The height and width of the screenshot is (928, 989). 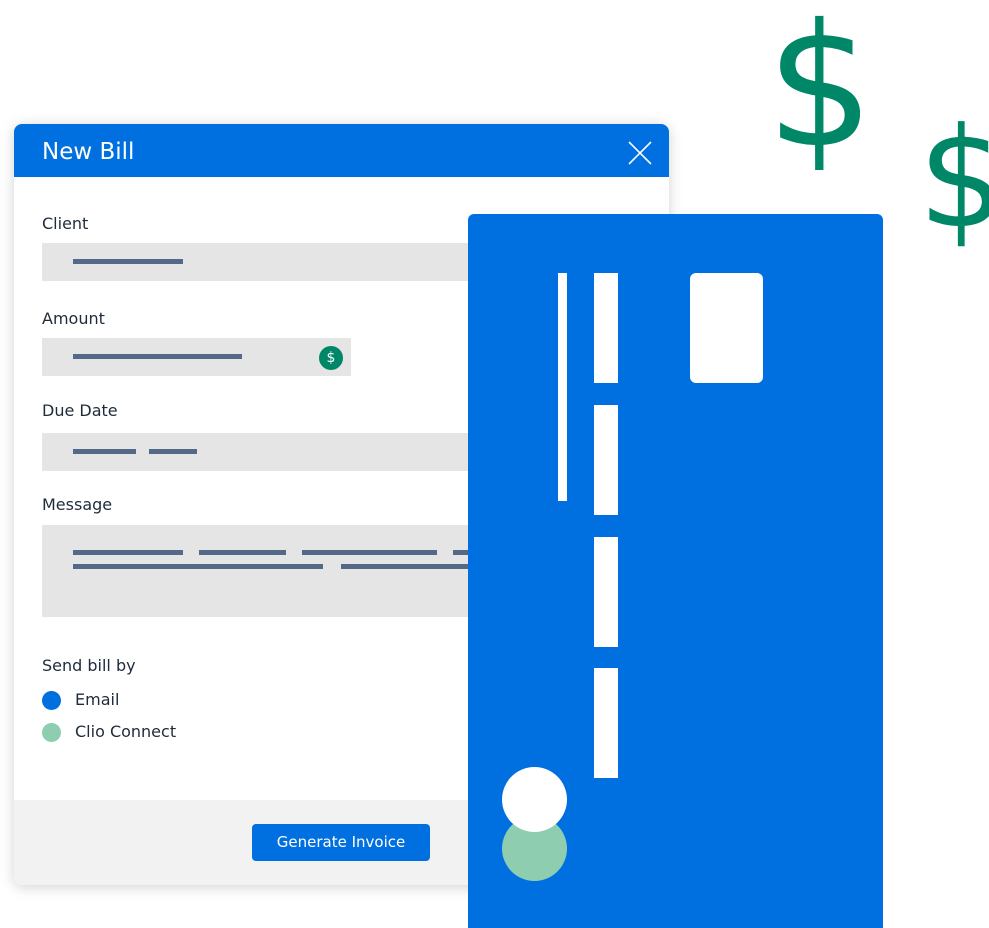 What do you see at coordinates (80, 410) in the screenshot?
I see `due-date-label: Due Date` at bounding box center [80, 410].